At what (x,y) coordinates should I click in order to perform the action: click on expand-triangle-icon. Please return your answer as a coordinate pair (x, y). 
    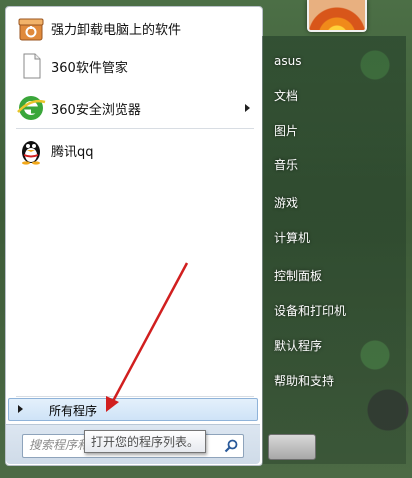
    Looking at the image, I should click on (20, 409).